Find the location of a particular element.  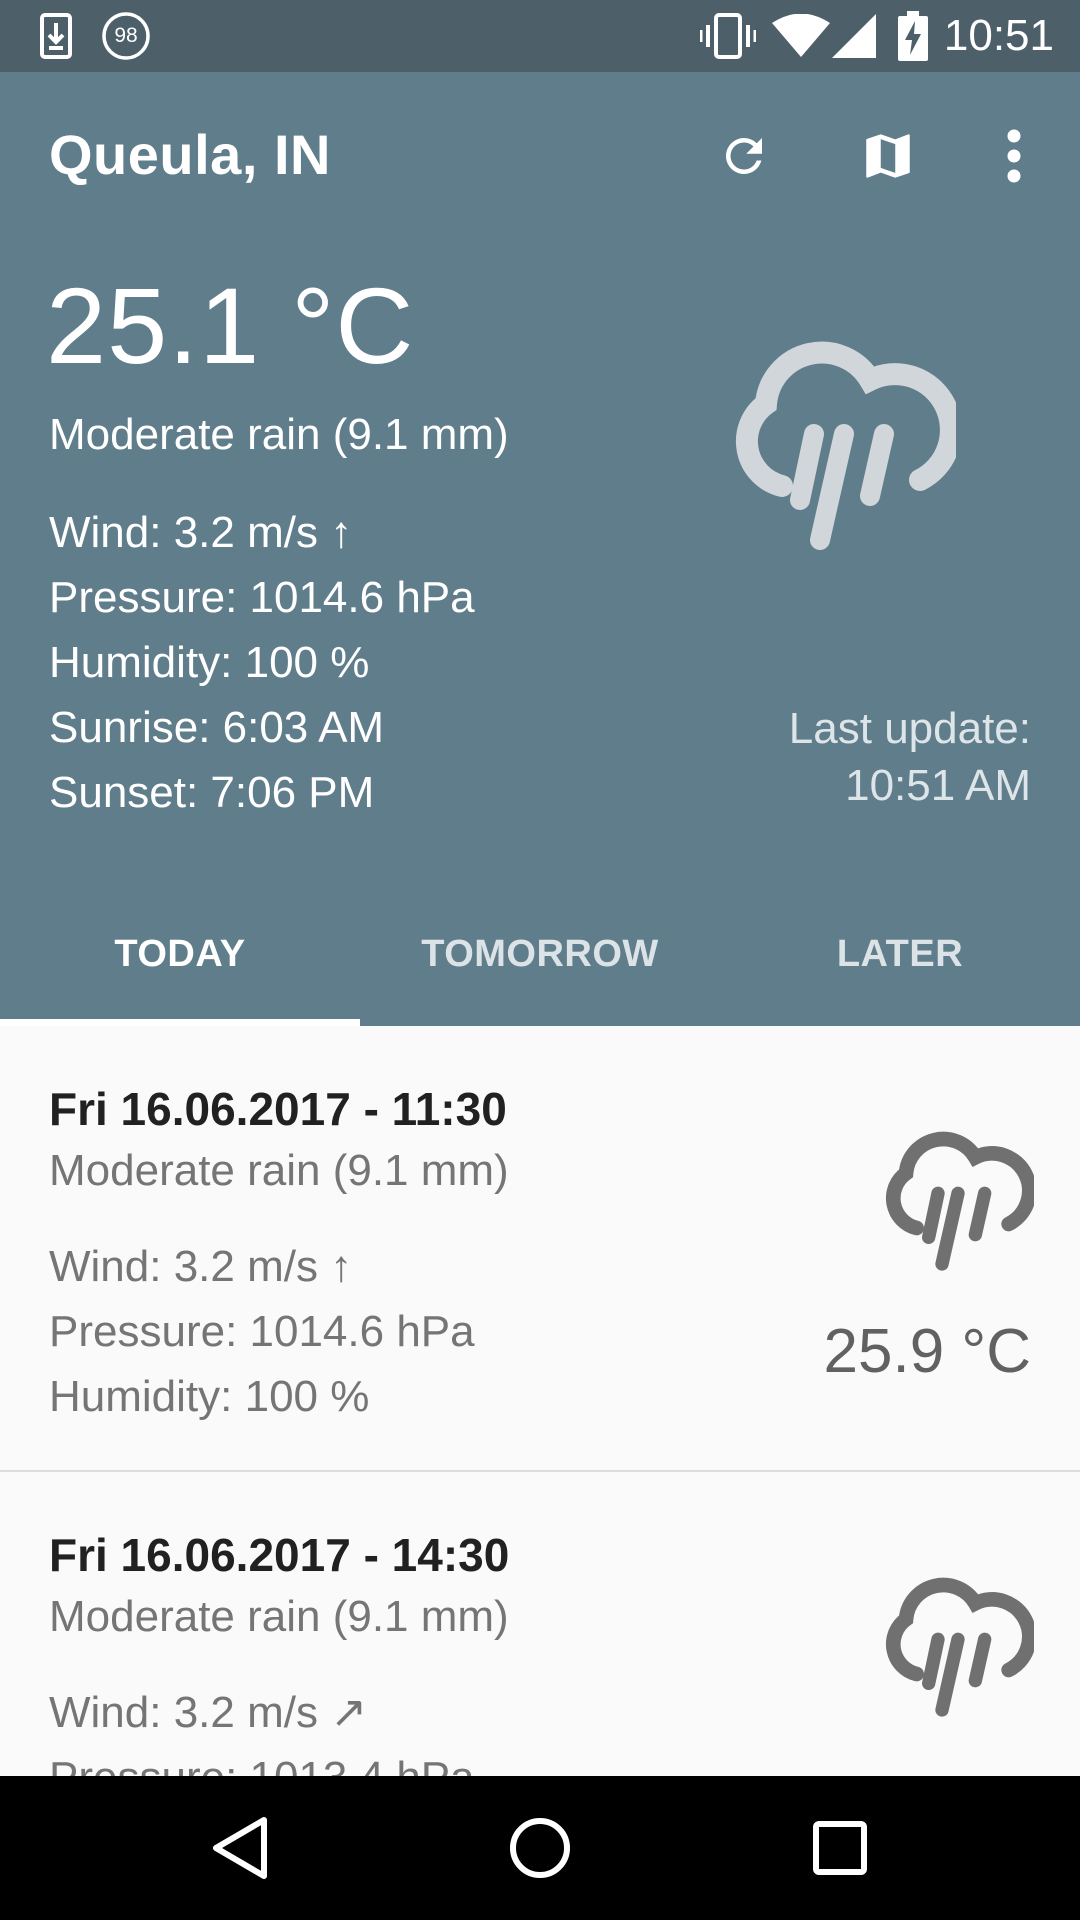

recents-button is located at coordinates (840, 1848).